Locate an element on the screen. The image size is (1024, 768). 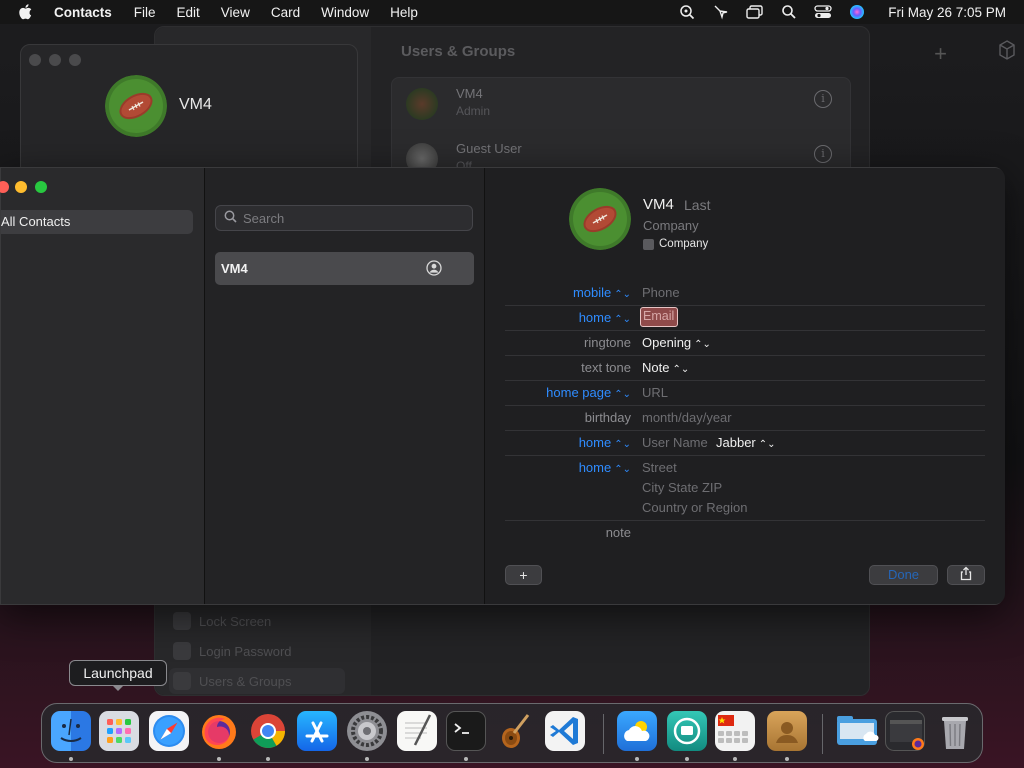
im-service-selector: Jabber ⌃⌄ is located at coordinates (746, 442).